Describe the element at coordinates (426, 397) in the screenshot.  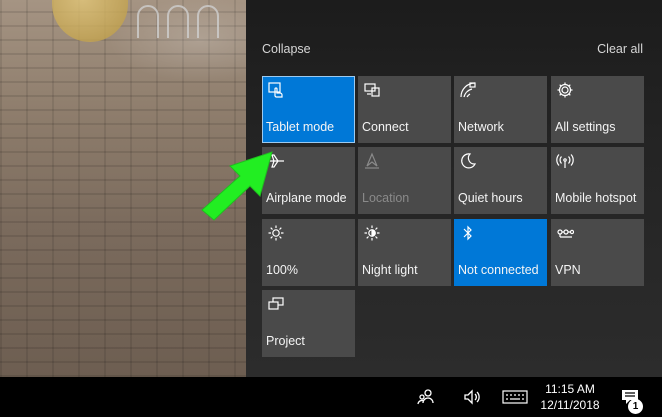
I see `people-icon` at that location.